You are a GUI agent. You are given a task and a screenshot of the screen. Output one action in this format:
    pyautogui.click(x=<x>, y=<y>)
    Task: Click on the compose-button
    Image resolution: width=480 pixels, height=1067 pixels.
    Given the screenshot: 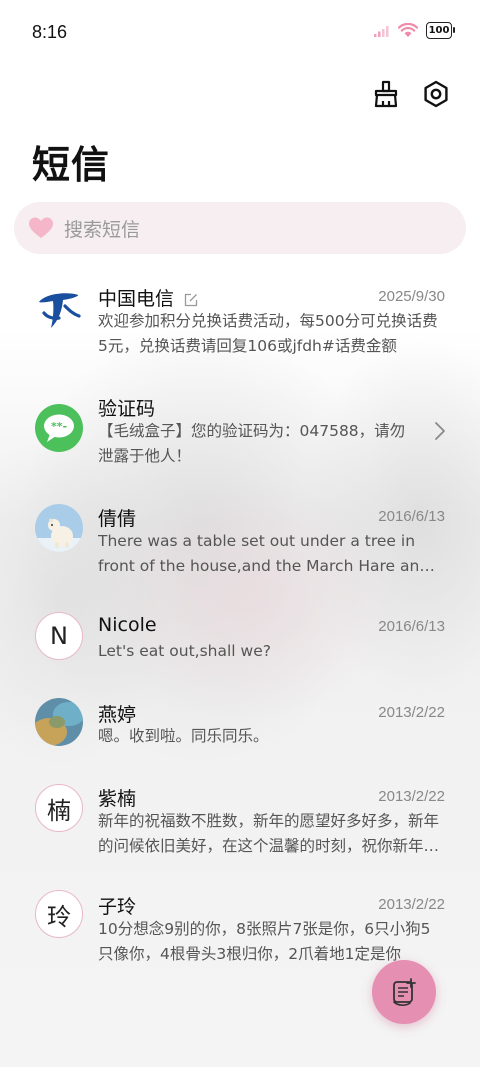 What is the action you would take?
    pyautogui.click(x=404, y=992)
    